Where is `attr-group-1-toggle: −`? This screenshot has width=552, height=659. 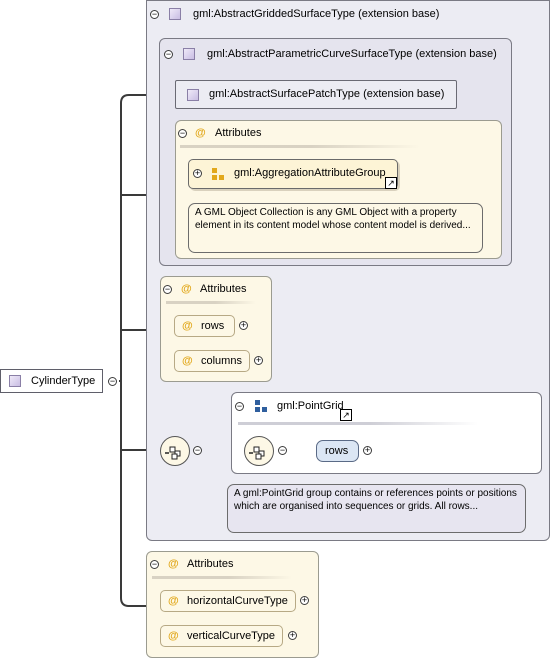 attr-group-1-toggle: − is located at coordinates (182, 133).